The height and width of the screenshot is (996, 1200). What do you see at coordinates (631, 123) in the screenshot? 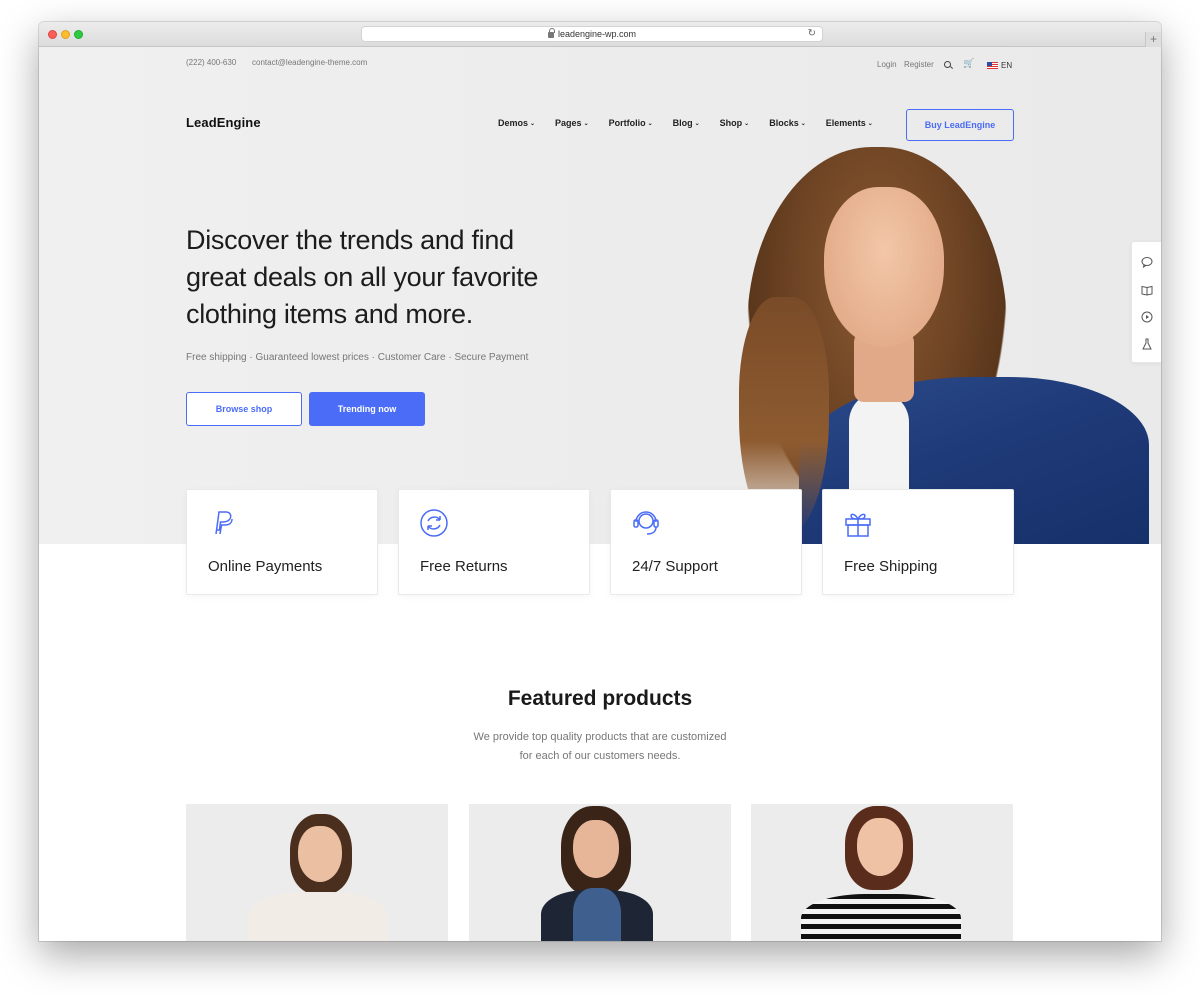
I see `nav-item-portfolio: Portfolio ⌄` at bounding box center [631, 123].